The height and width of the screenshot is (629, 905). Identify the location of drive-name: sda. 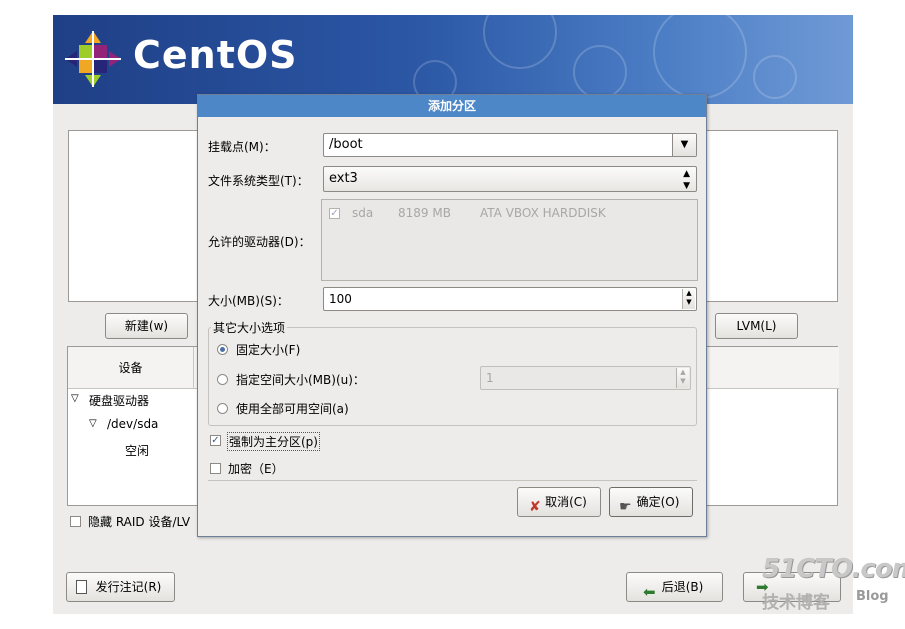
(363, 213).